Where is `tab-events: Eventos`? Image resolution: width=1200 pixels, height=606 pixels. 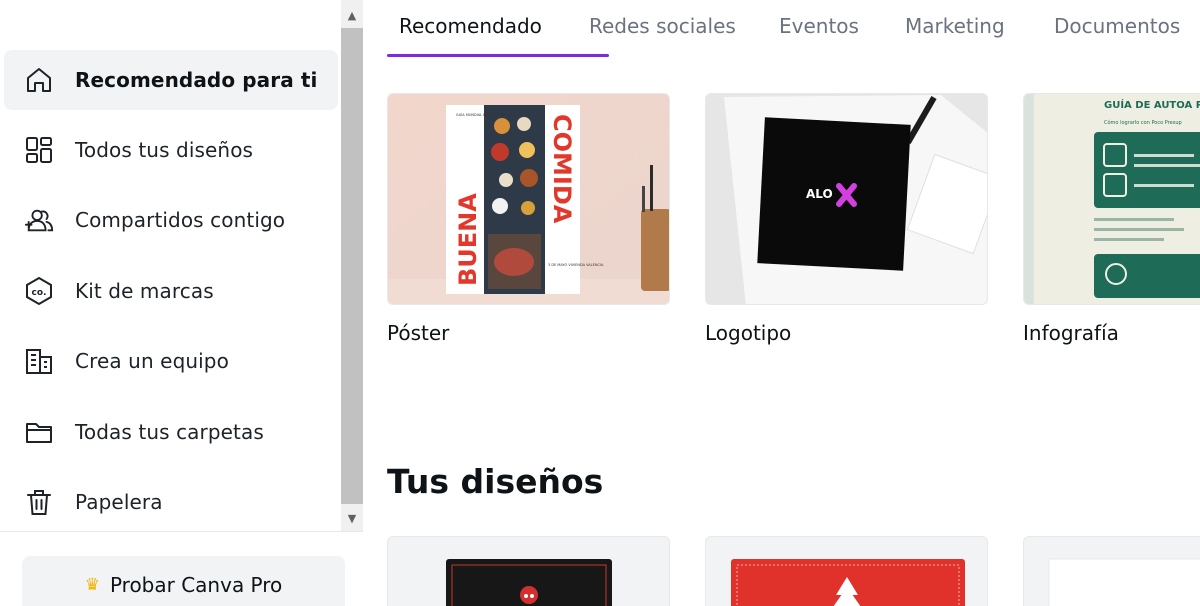
tab-events: Eventos is located at coordinates (819, 26).